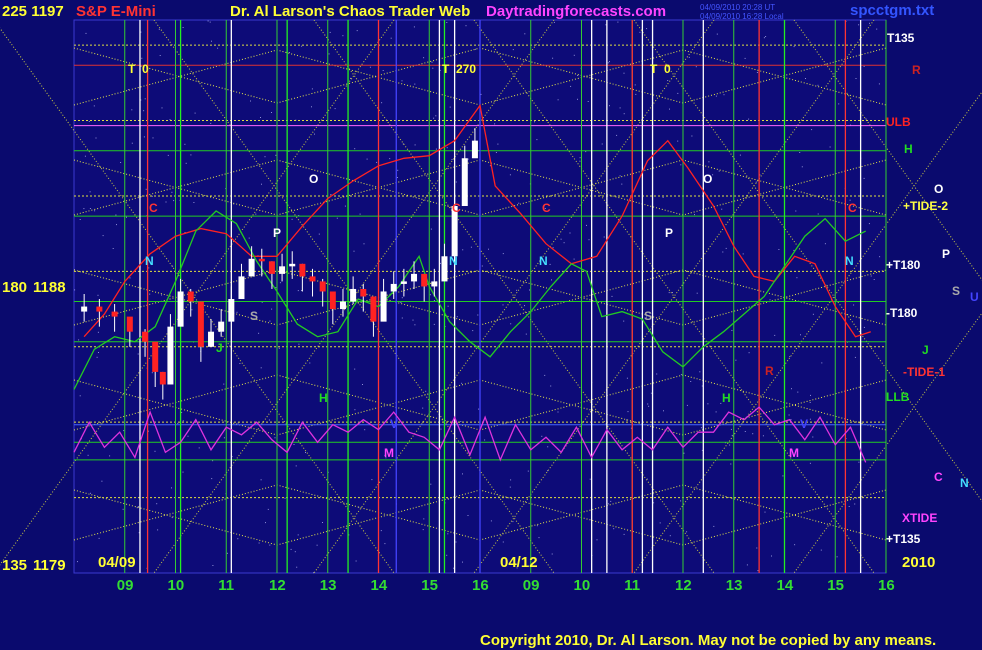 The image size is (982, 650). What do you see at coordinates (350, 11) in the screenshot?
I see `chart-title: Dr. Al Larson's Chaos Trader Web` at bounding box center [350, 11].